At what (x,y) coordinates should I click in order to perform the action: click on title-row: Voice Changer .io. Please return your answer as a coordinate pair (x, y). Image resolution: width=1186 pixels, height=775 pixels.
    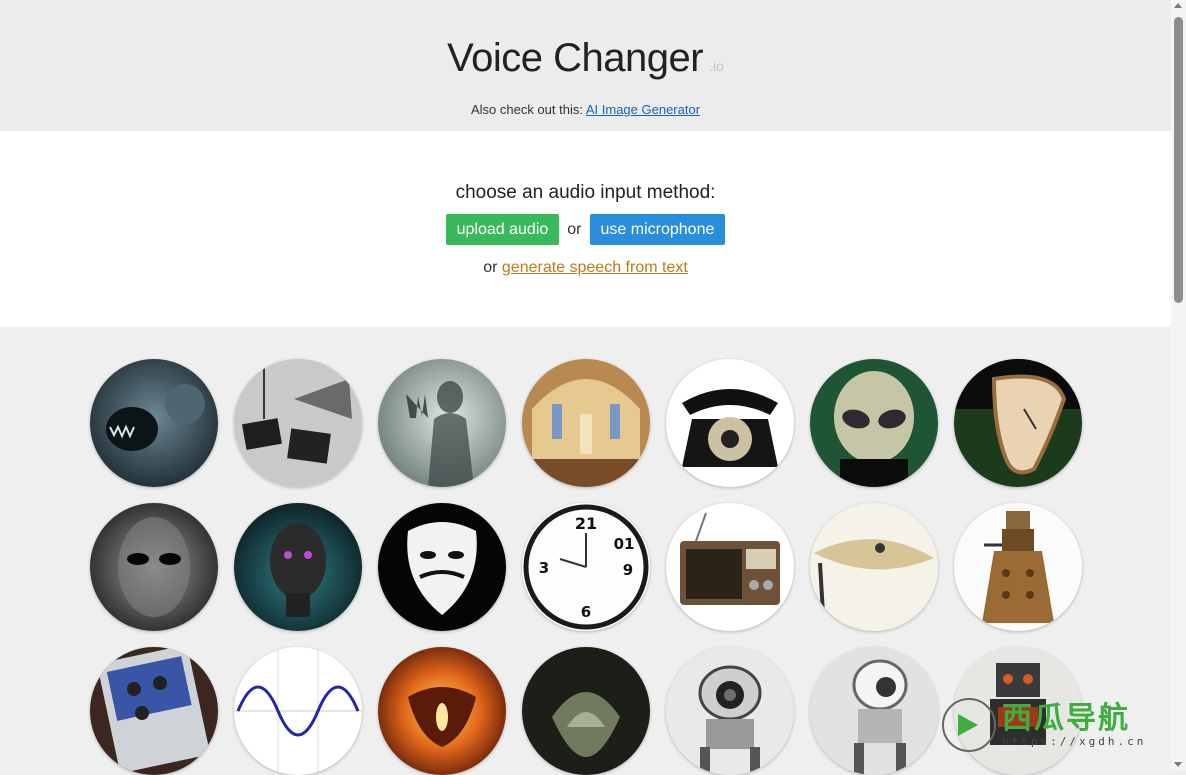
    Looking at the image, I should click on (585, 58).